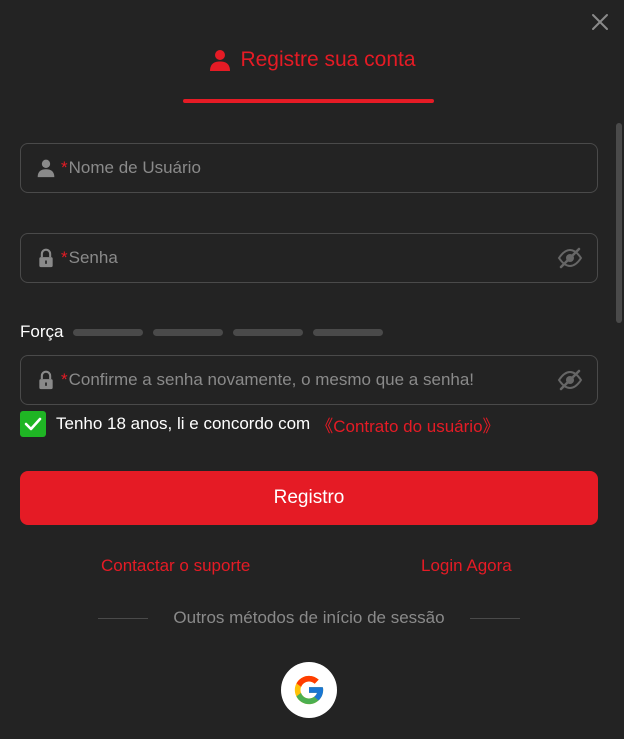 Image resolution: width=624 pixels, height=739 pixels. I want to click on google-icon, so click(309, 690).